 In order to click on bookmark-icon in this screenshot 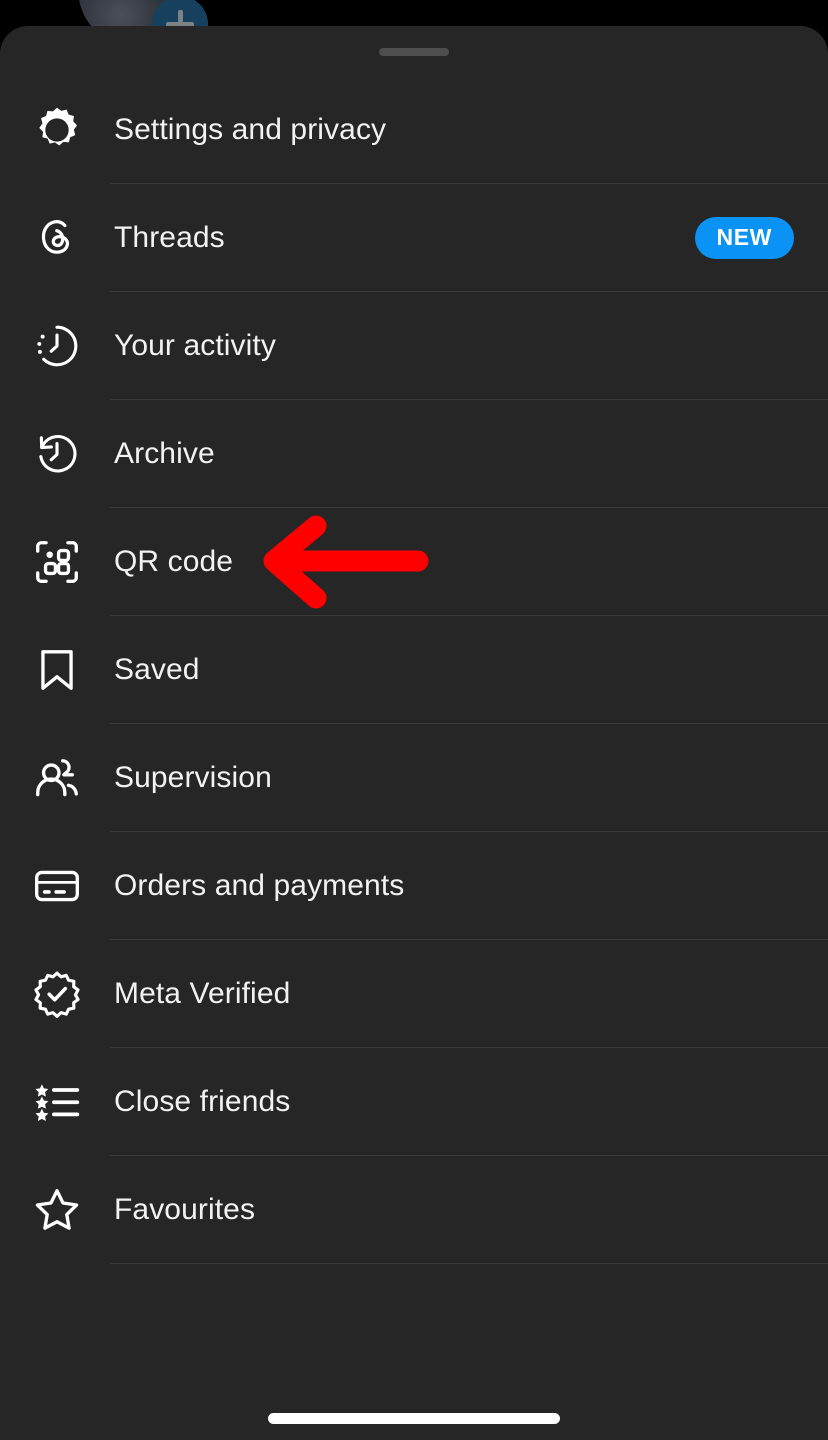, I will do `click(57, 670)`.